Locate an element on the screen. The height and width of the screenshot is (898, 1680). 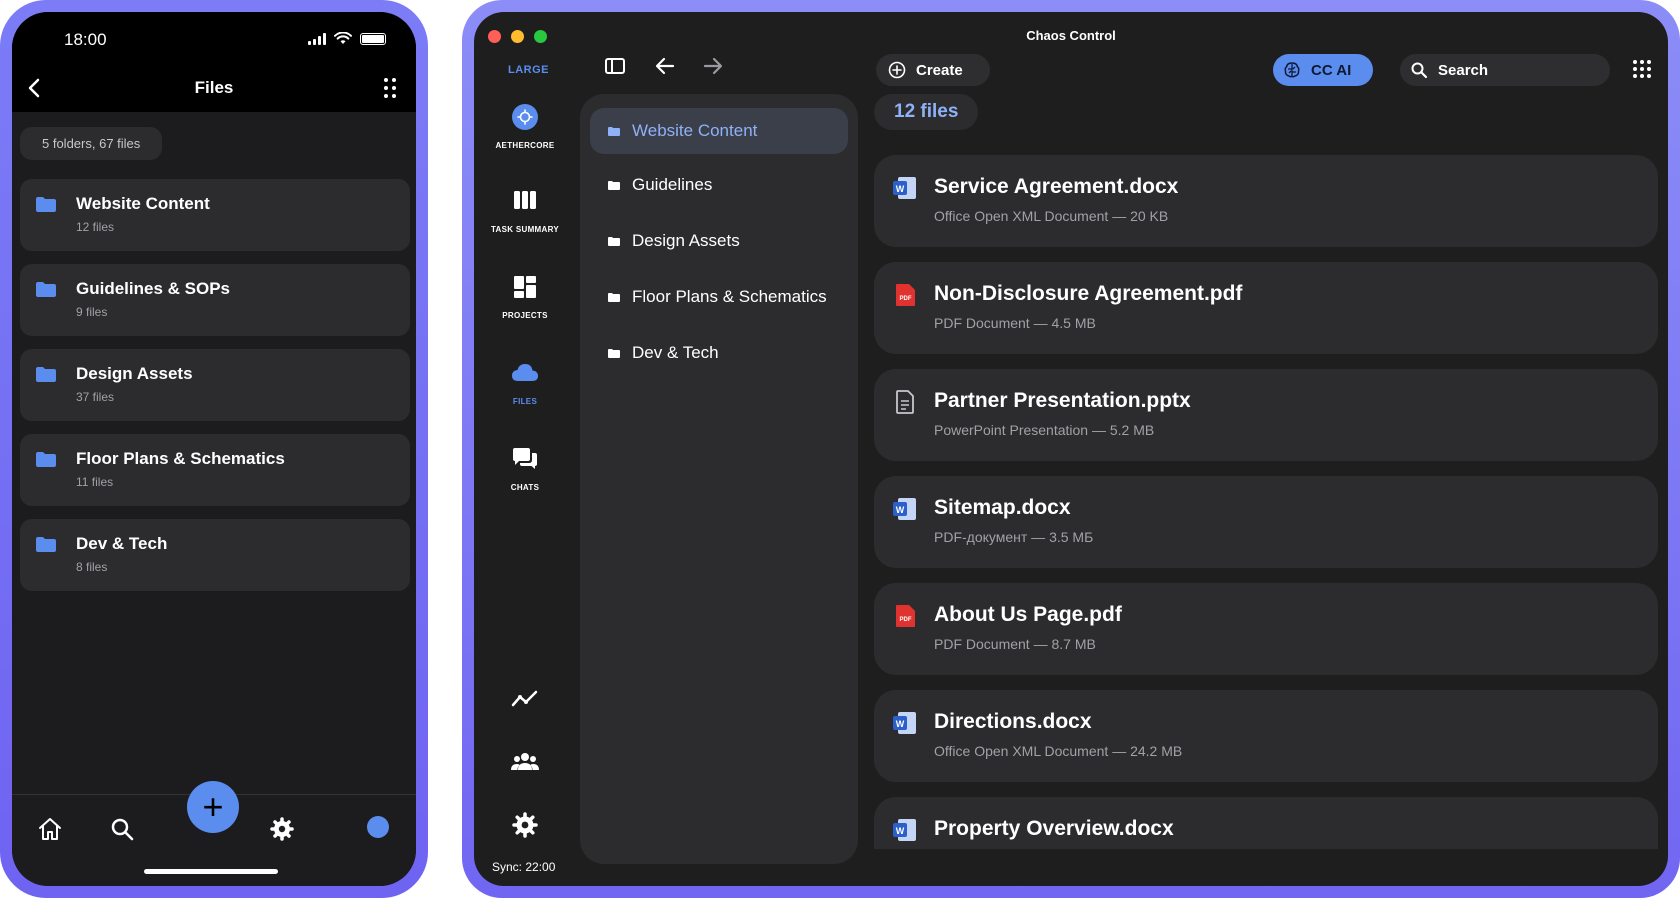
folder-item: Floor Plans & Schematics 11 files is located at coordinates (215, 470).